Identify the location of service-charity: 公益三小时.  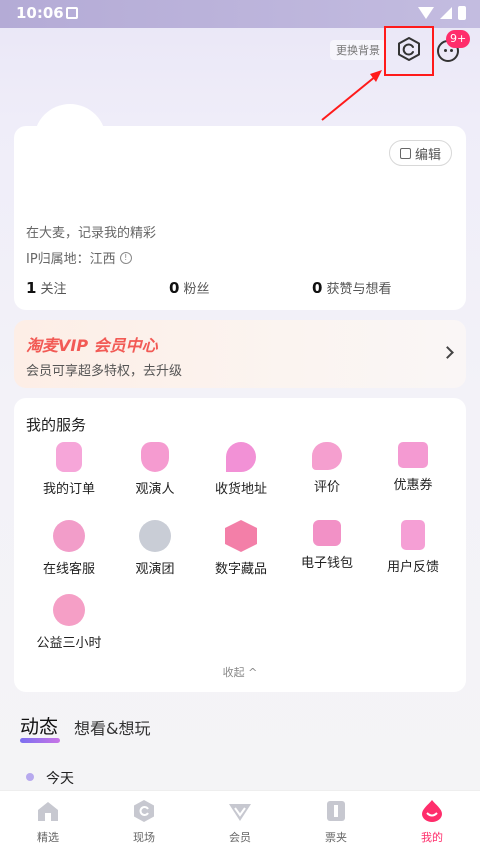
(69, 622).